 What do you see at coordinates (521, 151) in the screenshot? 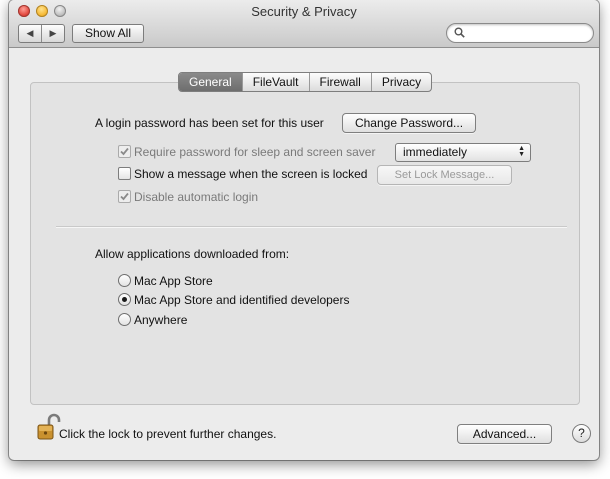
I see `up-down-arrows-icon: ▲ ▼` at bounding box center [521, 151].